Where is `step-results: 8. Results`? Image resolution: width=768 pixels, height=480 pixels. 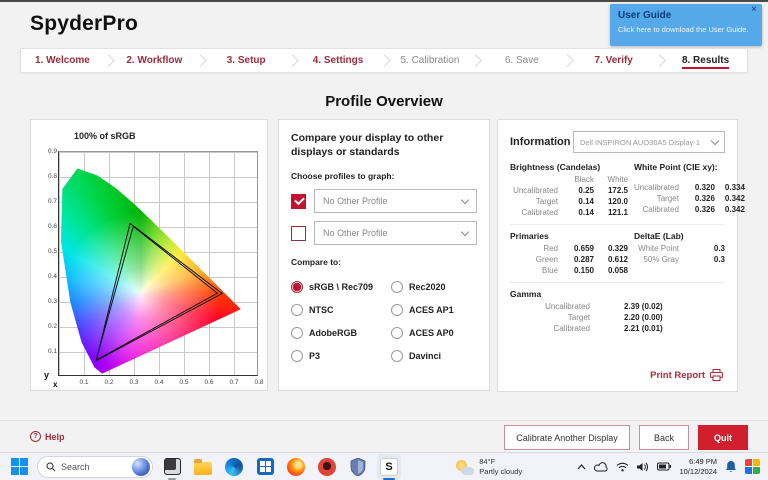
step-results: 8. Results is located at coordinates (705, 62).